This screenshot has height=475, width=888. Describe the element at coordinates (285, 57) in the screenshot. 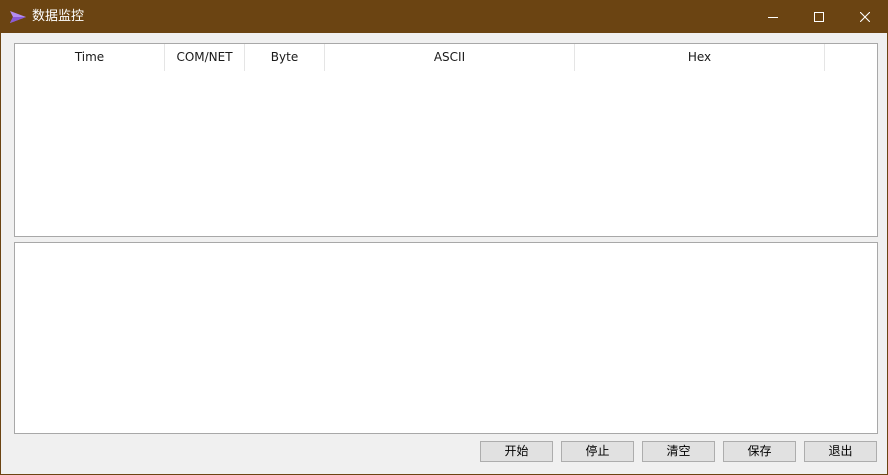

I see `column-header-byte: Byte` at that location.